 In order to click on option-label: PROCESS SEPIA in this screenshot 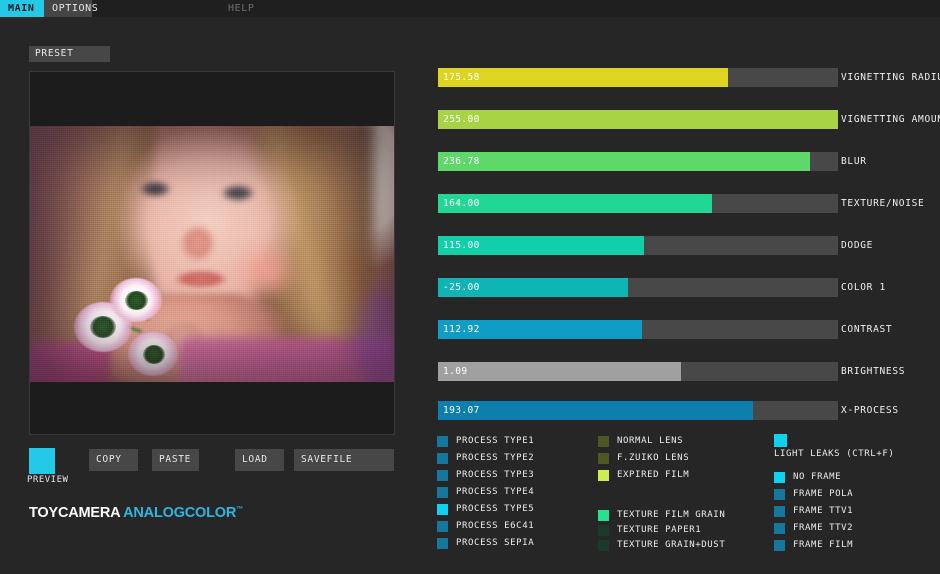, I will do `click(495, 543)`.